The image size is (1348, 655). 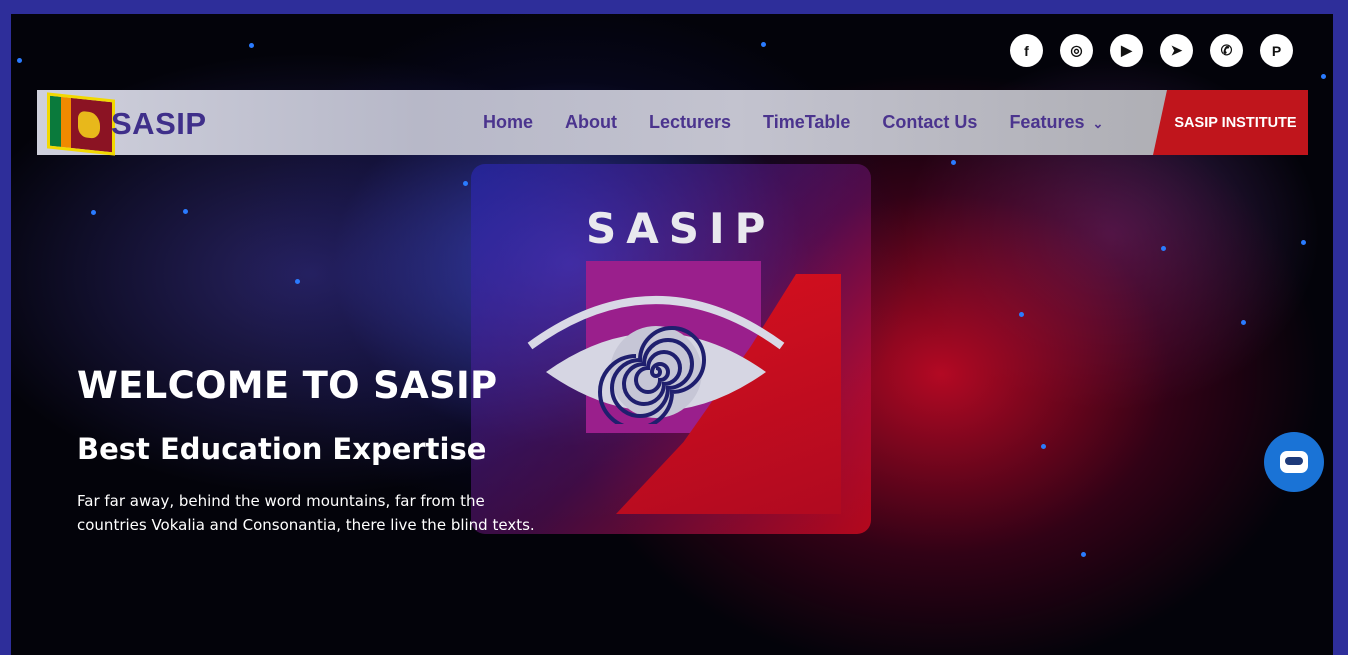 What do you see at coordinates (1126, 50) in the screenshot?
I see `youtube-icon: ▶` at bounding box center [1126, 50].